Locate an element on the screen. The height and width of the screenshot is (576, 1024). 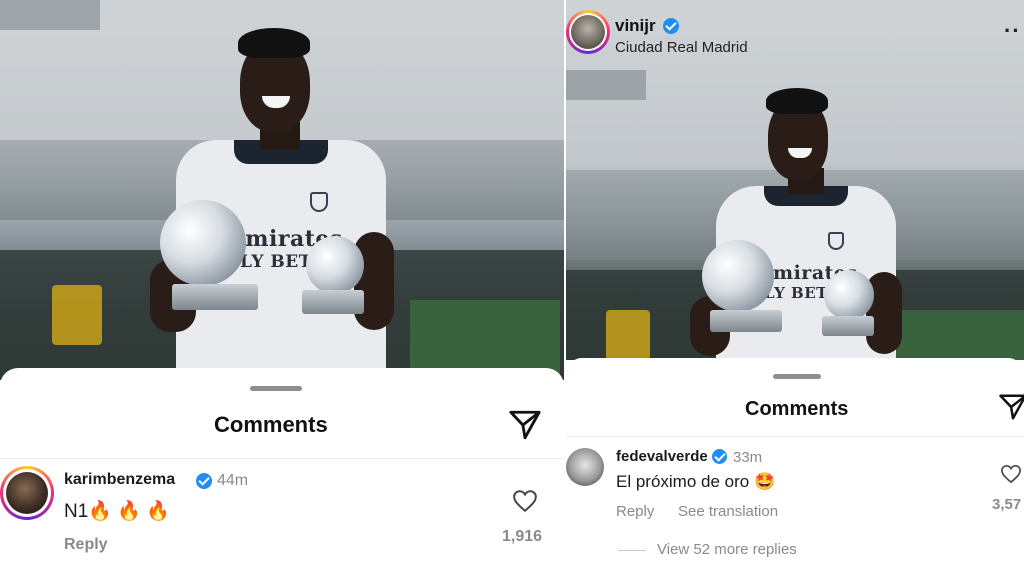
header-avatar is located at coordinates (588, 32).